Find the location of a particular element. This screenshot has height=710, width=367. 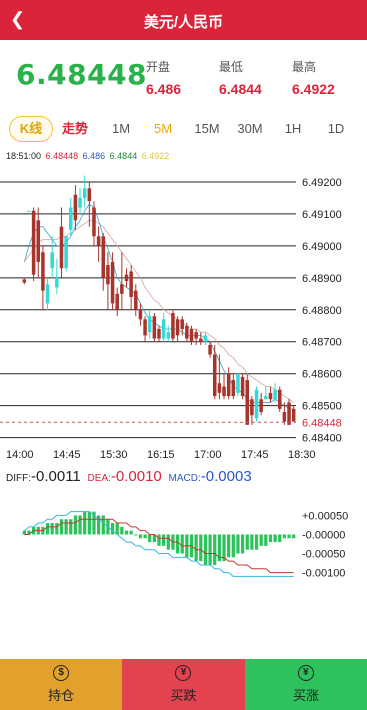

hold-button: $ 持仓 is located at coordinates (61, 684).